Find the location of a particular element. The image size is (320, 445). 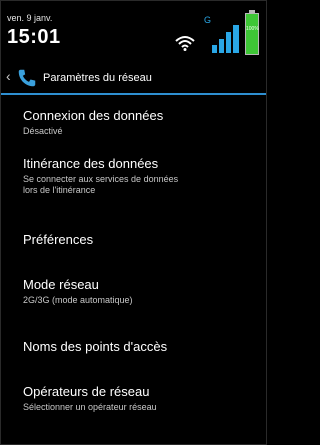

chevron-left-icon: ‹ is located at coordinates (8, 76).